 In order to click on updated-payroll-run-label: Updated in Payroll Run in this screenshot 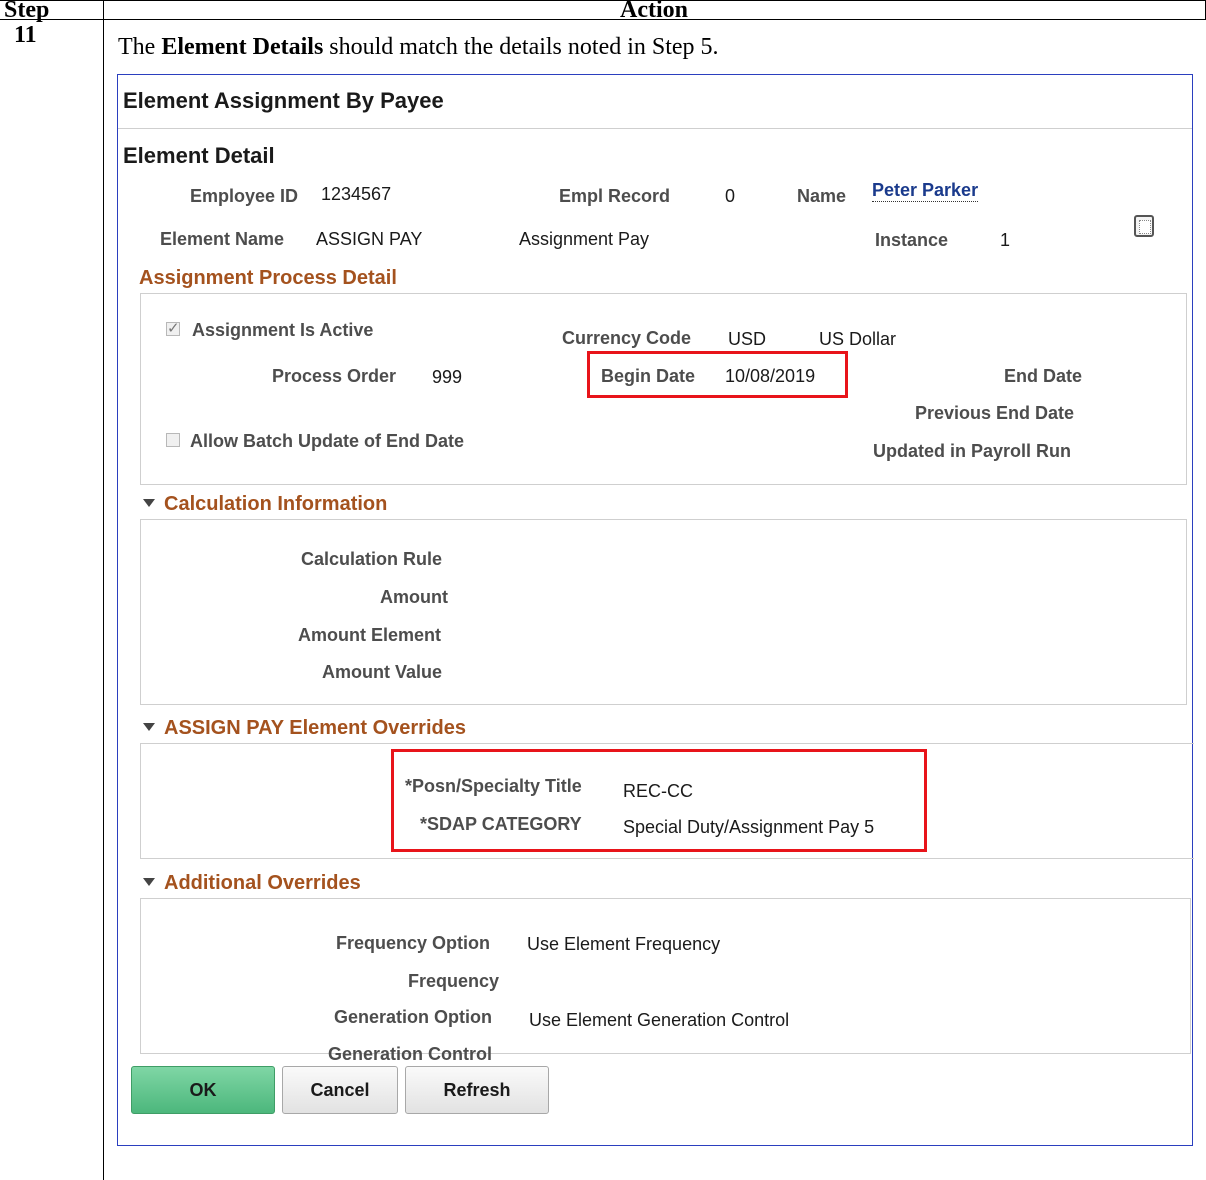, I will do `click(972, 451)`.